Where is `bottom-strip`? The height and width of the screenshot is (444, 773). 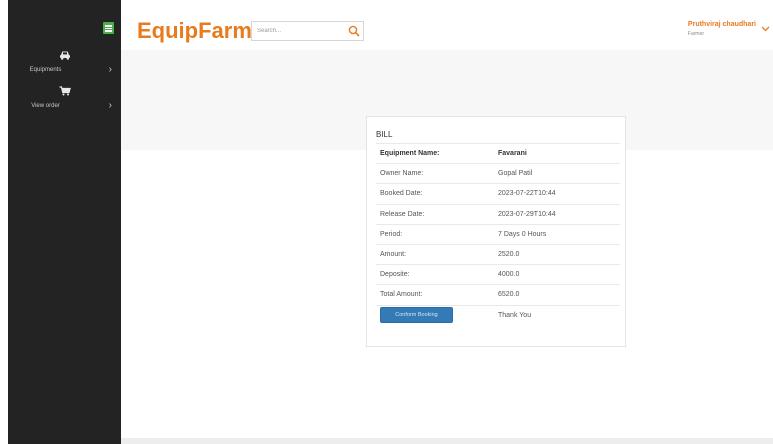
bottom-strip is located at coordinates (447, 441).